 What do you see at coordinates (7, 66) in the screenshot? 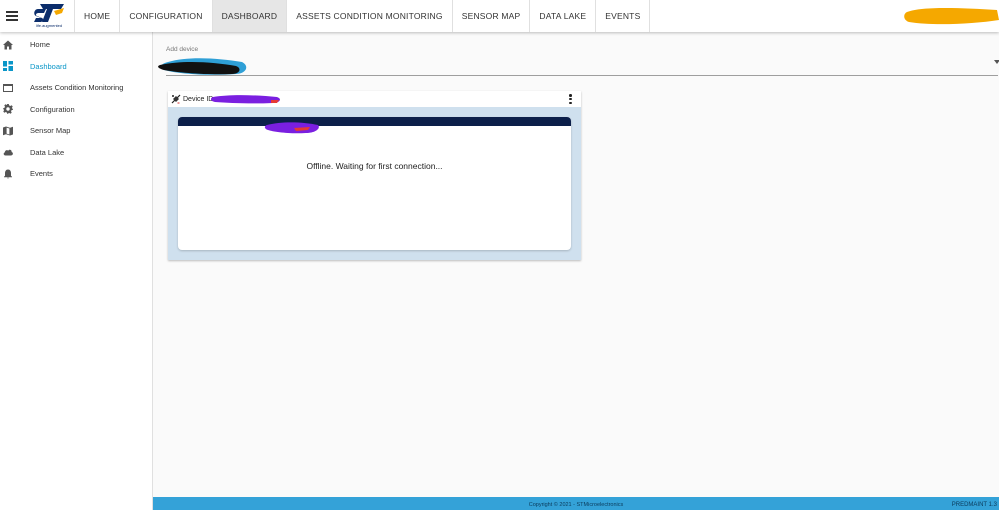
I see `dashboard-icon` at bounding box center [7, 66].